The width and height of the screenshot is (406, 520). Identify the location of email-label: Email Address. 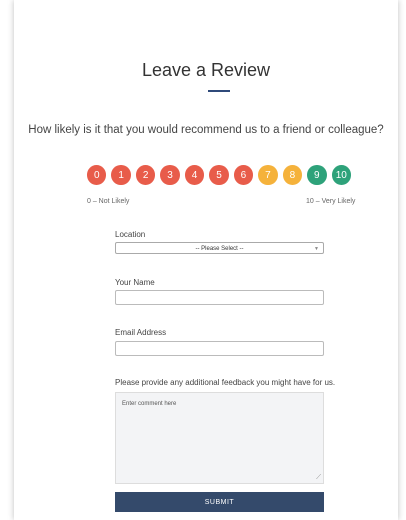
(141, 332).